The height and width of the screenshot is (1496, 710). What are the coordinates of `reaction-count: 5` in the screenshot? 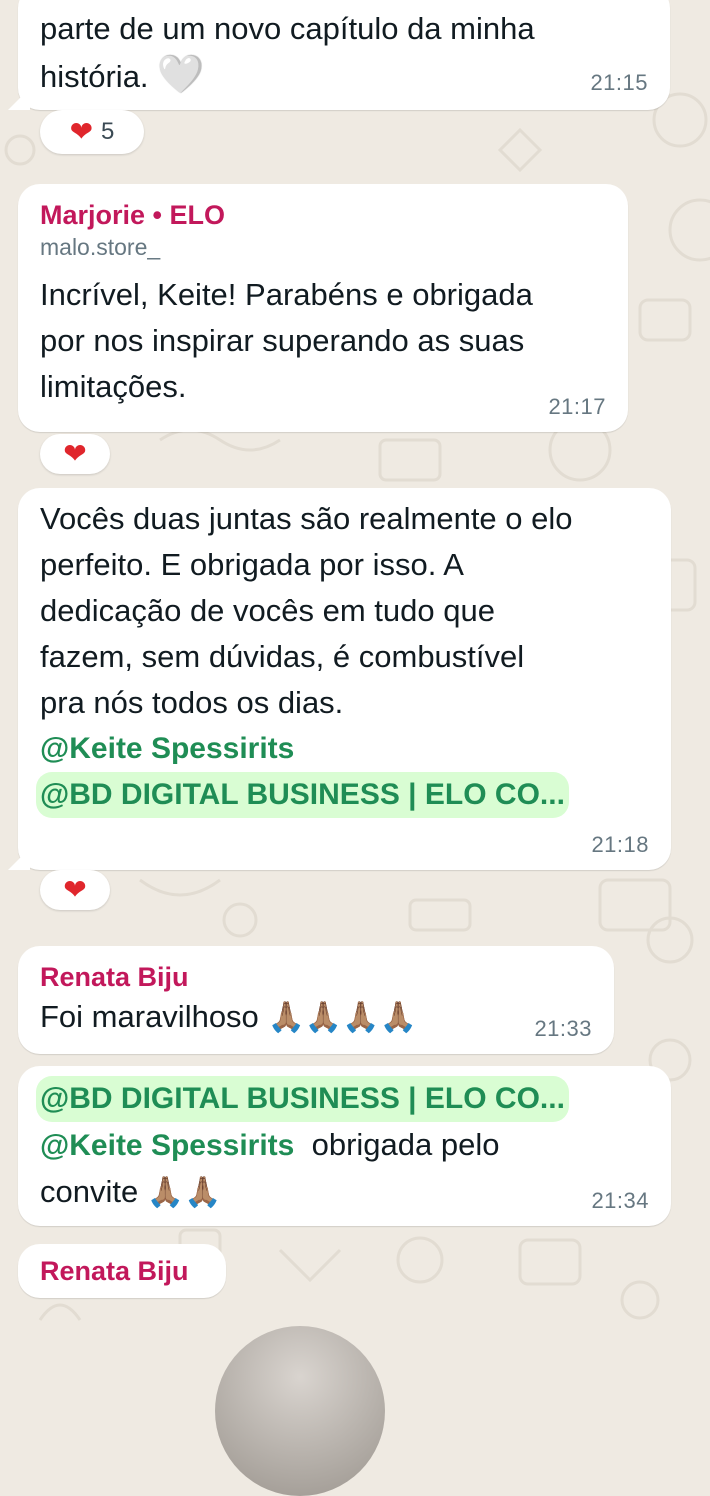 It's located at (108, 131).